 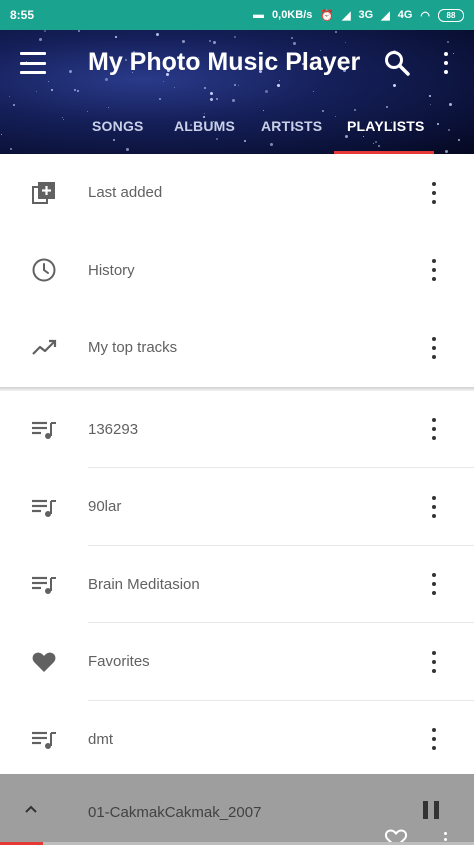 What do you see at coordinates (385, 15) in the screenshot?
I see `signal-icon-2: ◢` at bounding box center [385, 15].